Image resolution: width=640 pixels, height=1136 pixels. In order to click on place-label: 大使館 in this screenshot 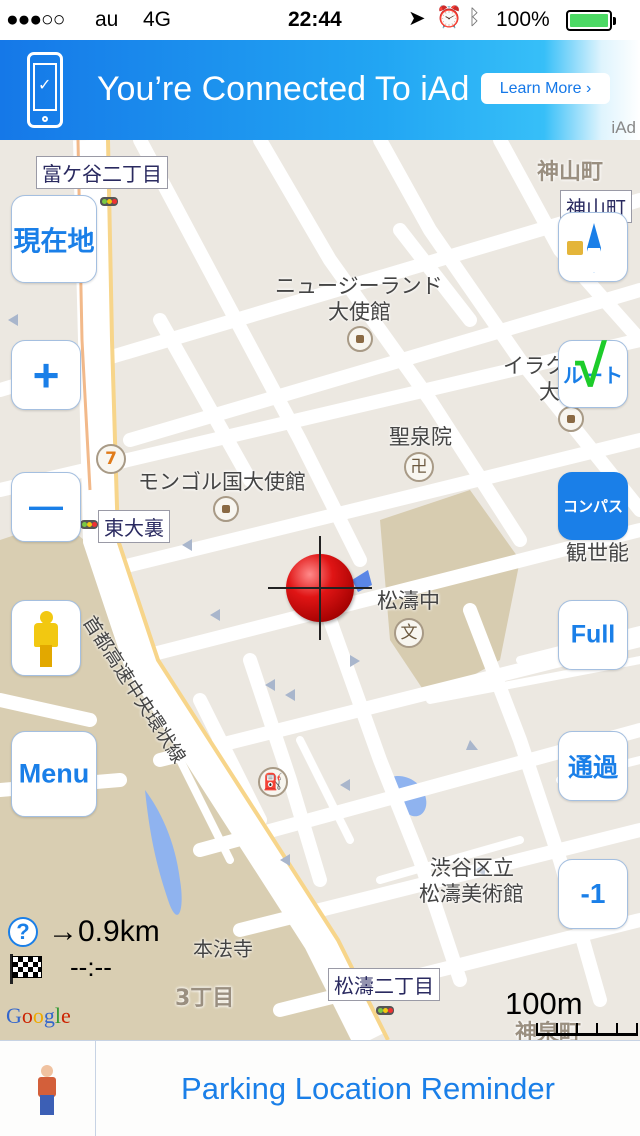, I will do `click(359, 312)`.